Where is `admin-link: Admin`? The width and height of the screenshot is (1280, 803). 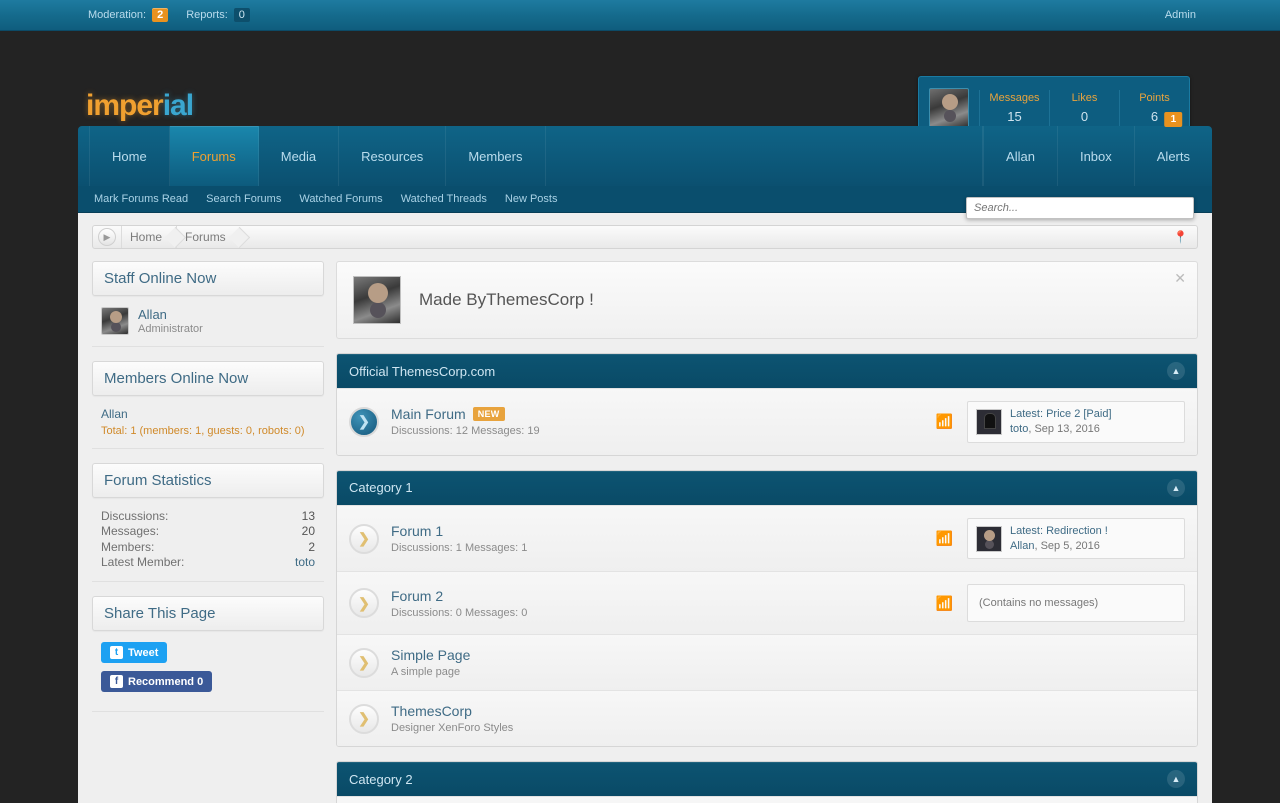
admin-link: Admin is located at coordinates (1180, 15).